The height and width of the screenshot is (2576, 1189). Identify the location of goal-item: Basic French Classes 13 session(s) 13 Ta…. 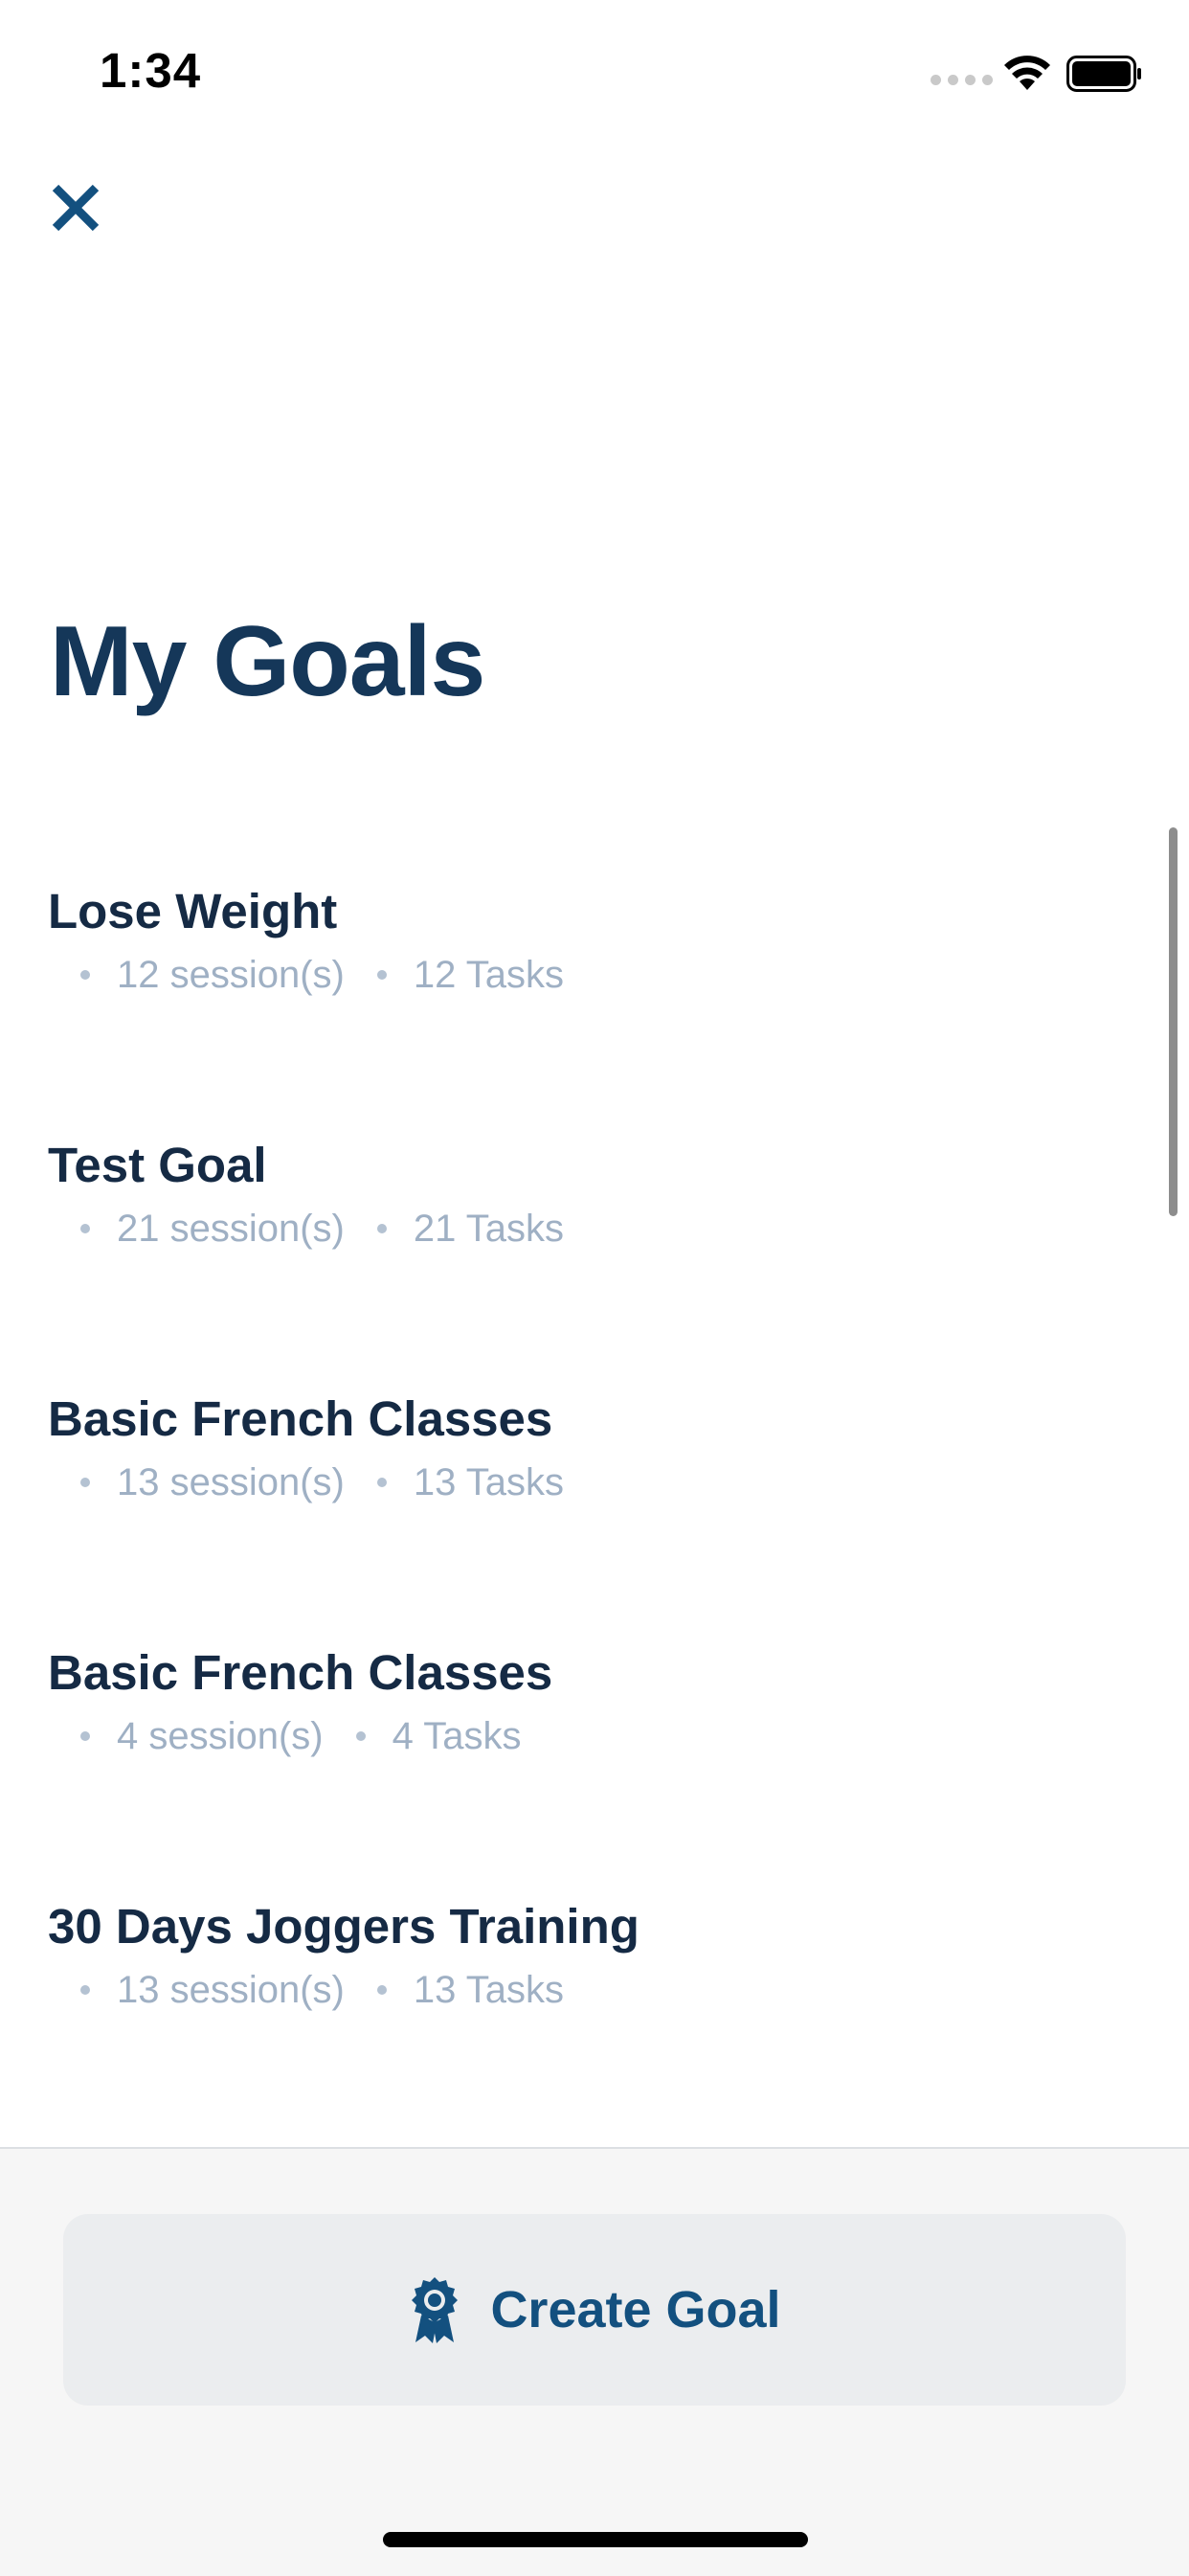
(579, 1496).